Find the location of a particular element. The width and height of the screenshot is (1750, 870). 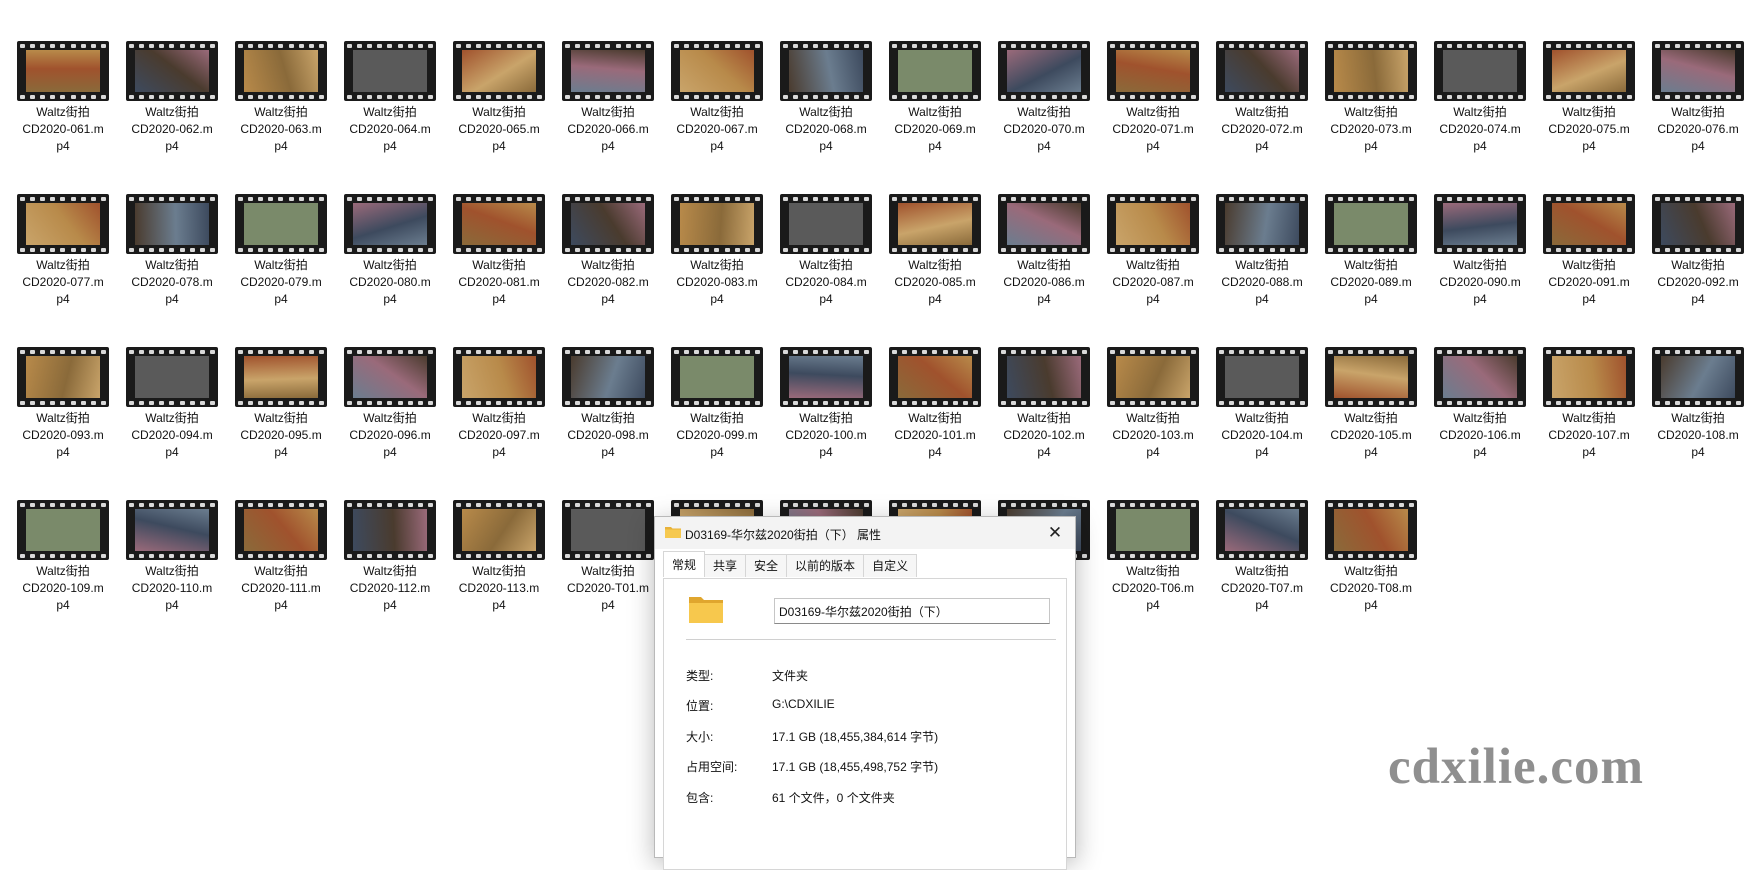

video-file-item: Waltz街拍 CD2020-074.m p4 is located at coordinates (1480, 108).